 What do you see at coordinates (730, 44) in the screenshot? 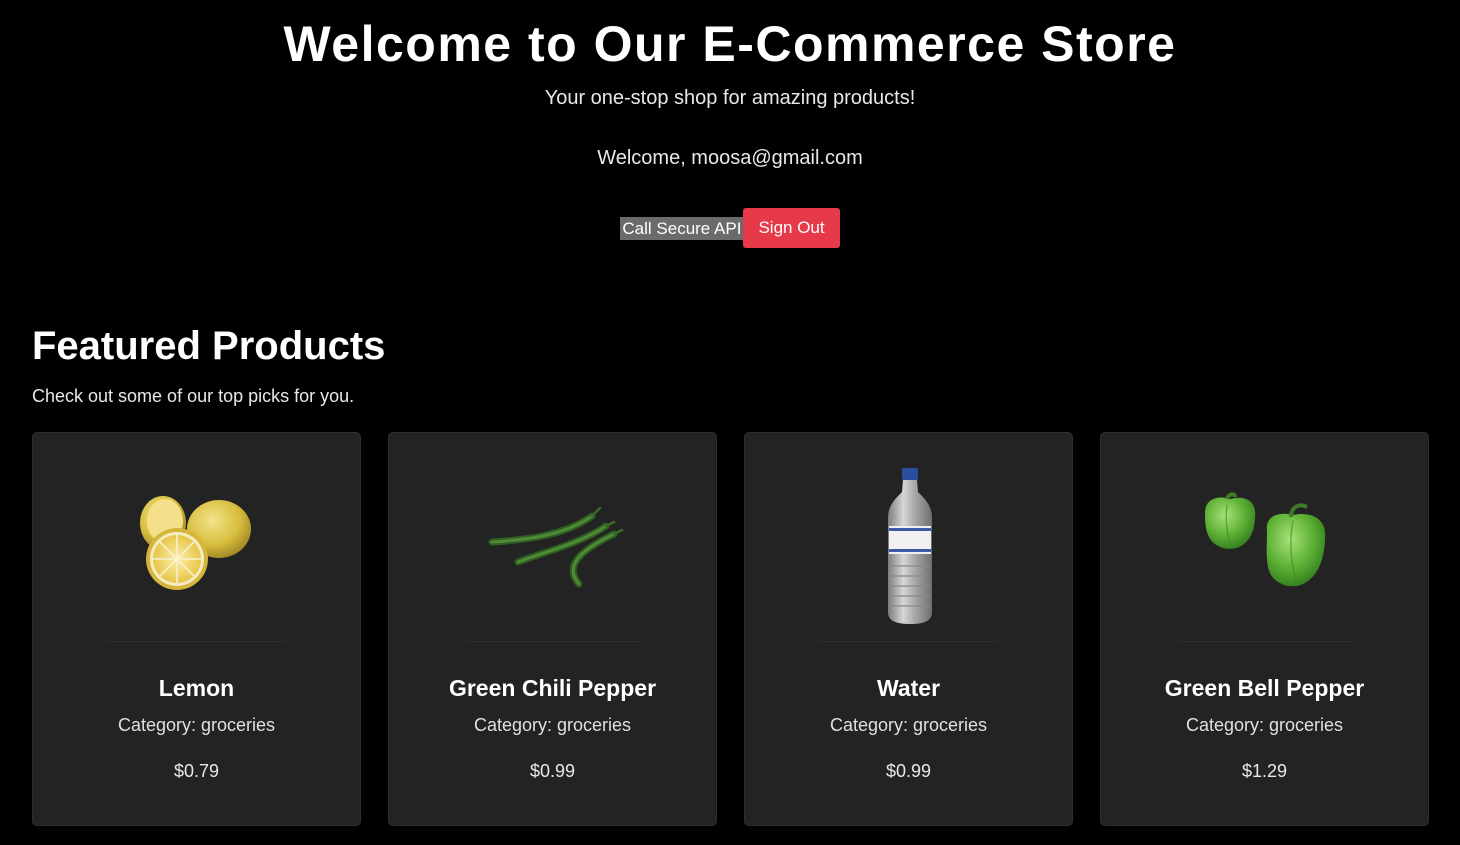
I see `page-title: Welcome to Our E-Commerce Store` at bounding box center [730, 44].